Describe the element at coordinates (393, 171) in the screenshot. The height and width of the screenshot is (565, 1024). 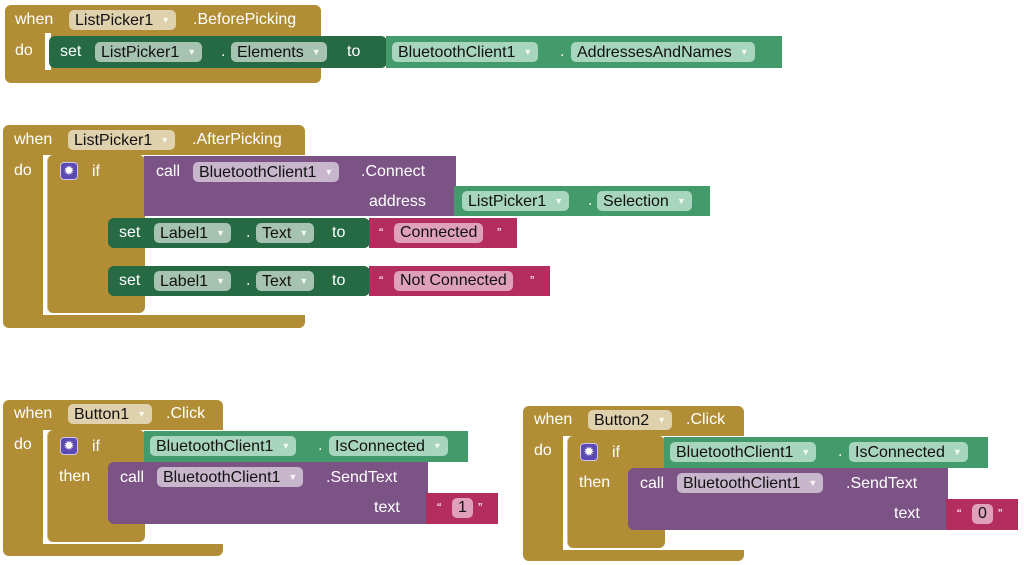
I see `method-name: .Connect` at that location.